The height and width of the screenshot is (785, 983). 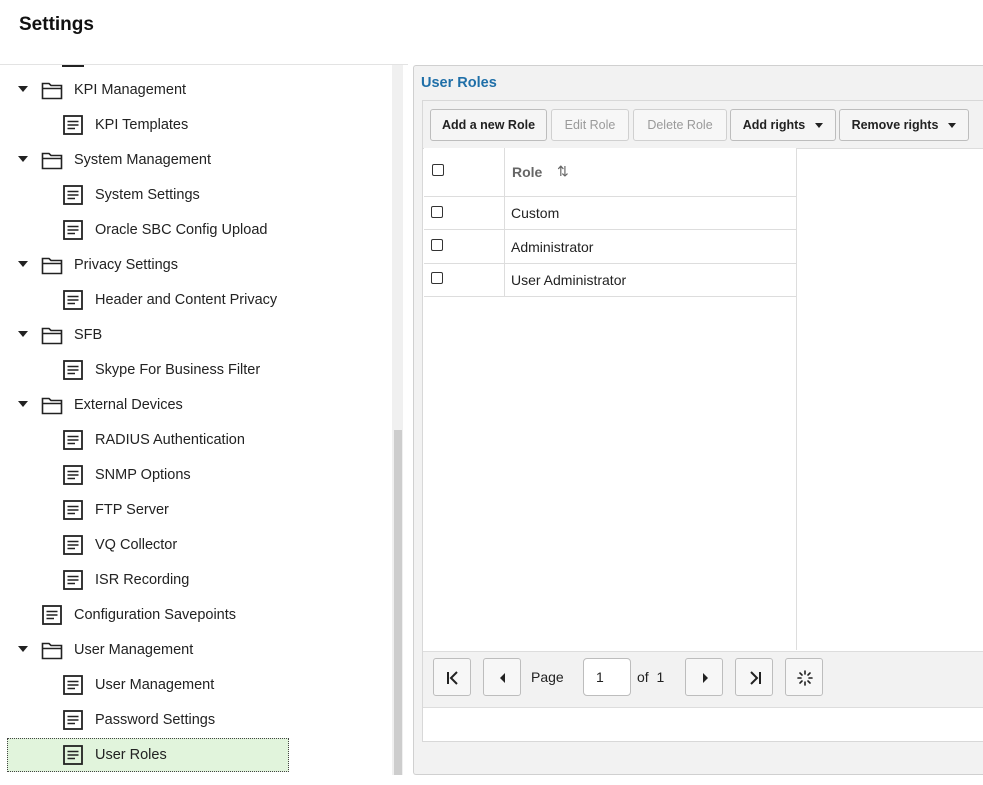 I want to click on sidebar-item-configuration-savepoints: Configuration Savepoints, so click(x=196, y=615).